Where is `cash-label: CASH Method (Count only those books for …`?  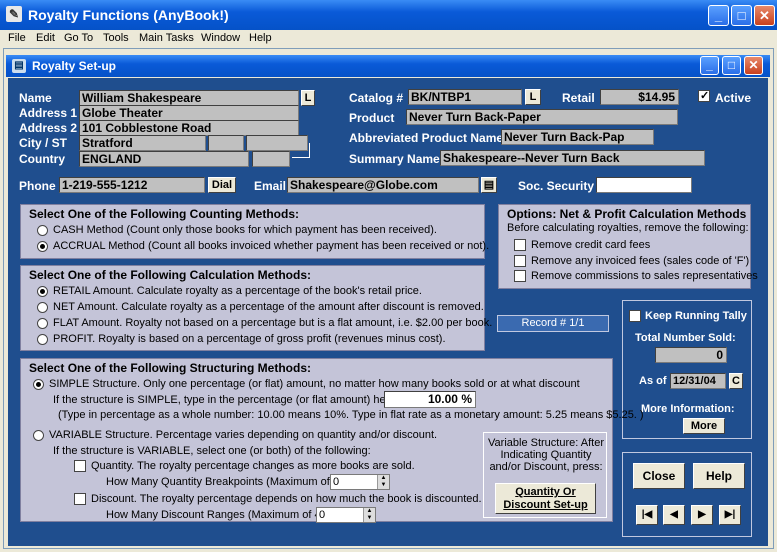
cash-label: CASH Method (Count only those books for … is located at coordinates (245, 230).